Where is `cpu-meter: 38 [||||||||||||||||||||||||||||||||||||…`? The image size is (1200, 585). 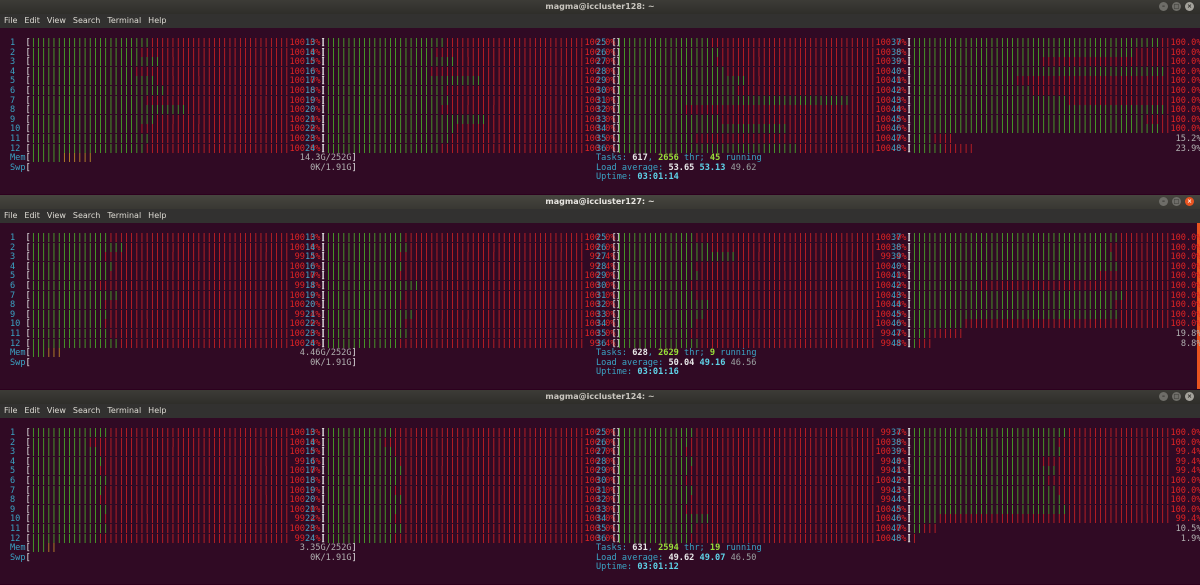
cpu-meter: 38 [||||||||||||||||||||||||||||||||||||… is located at coordinates (1045, 247).